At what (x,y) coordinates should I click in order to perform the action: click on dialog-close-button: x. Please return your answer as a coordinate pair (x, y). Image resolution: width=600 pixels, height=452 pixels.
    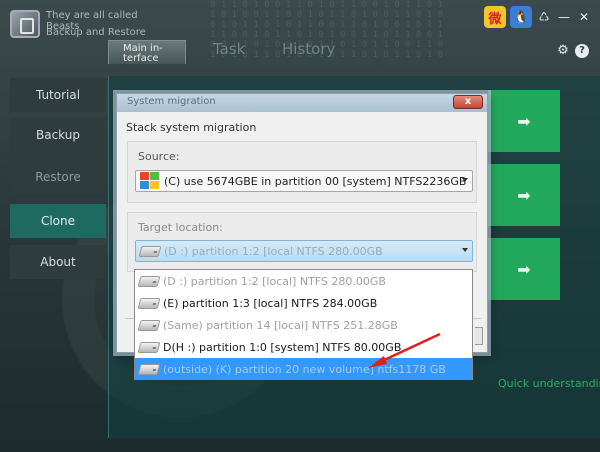
    Looking at the image, I should click on (468, 102).